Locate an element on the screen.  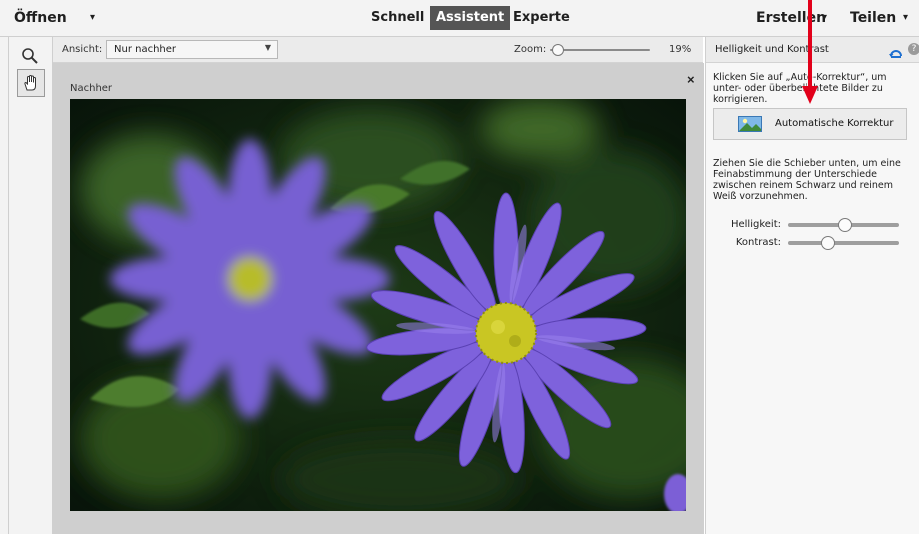
contrast-label: Kontrast: is located at coordinates (758, 242).